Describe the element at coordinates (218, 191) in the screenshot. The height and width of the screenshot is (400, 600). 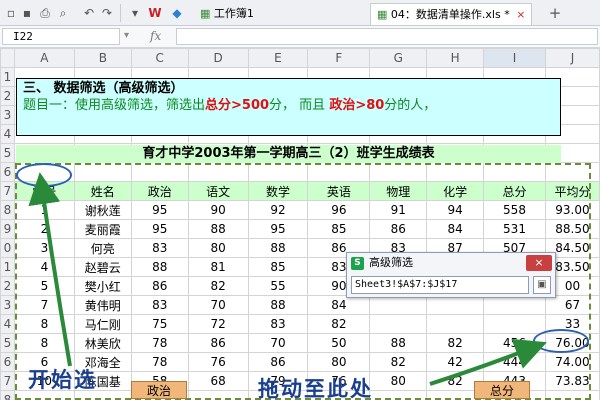
I see `header-cell-chinese: 语文` at that location.